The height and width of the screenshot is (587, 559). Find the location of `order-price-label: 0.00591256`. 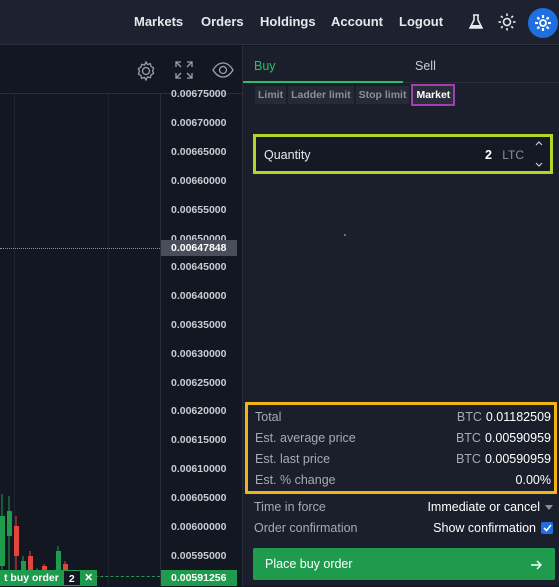

order-price-label: 0.00591256 is located at coordinates (199, 578).